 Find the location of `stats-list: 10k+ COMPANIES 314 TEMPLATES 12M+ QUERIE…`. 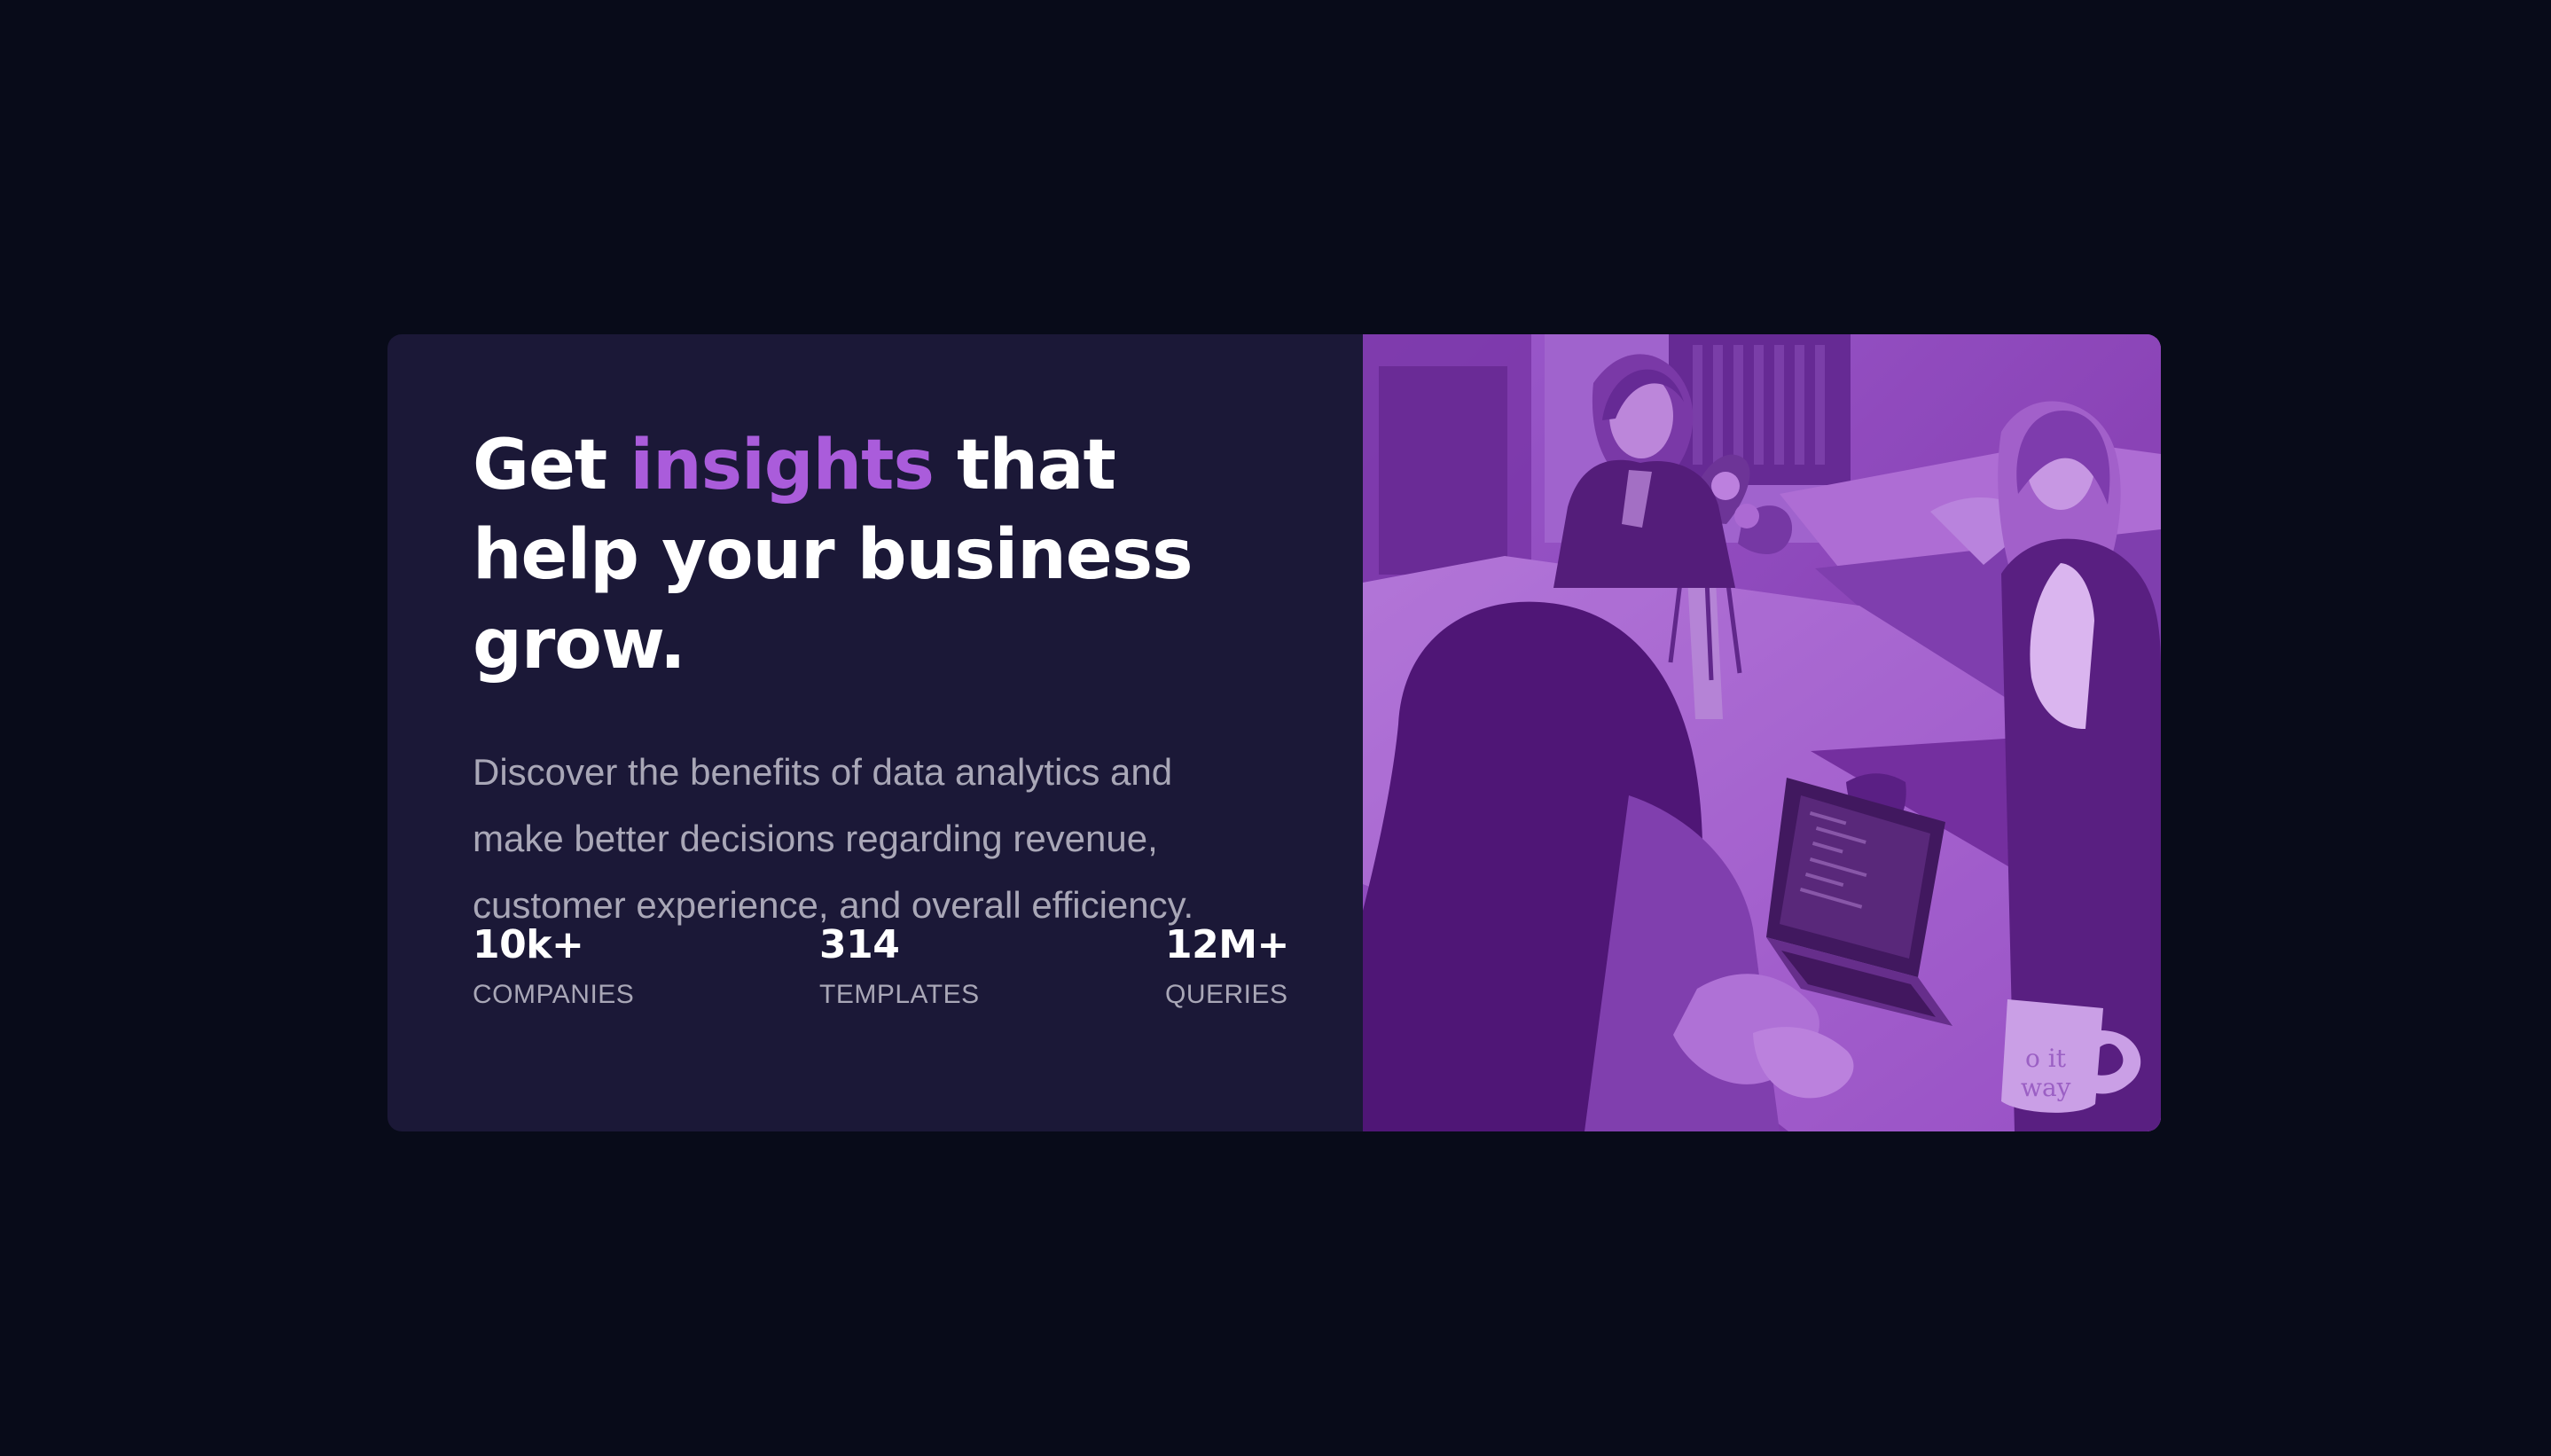

stats-list: 10k+ COMPANIES 314 TEMPLATES 12M+ QUERIE… is located at coordinates (898, 975).